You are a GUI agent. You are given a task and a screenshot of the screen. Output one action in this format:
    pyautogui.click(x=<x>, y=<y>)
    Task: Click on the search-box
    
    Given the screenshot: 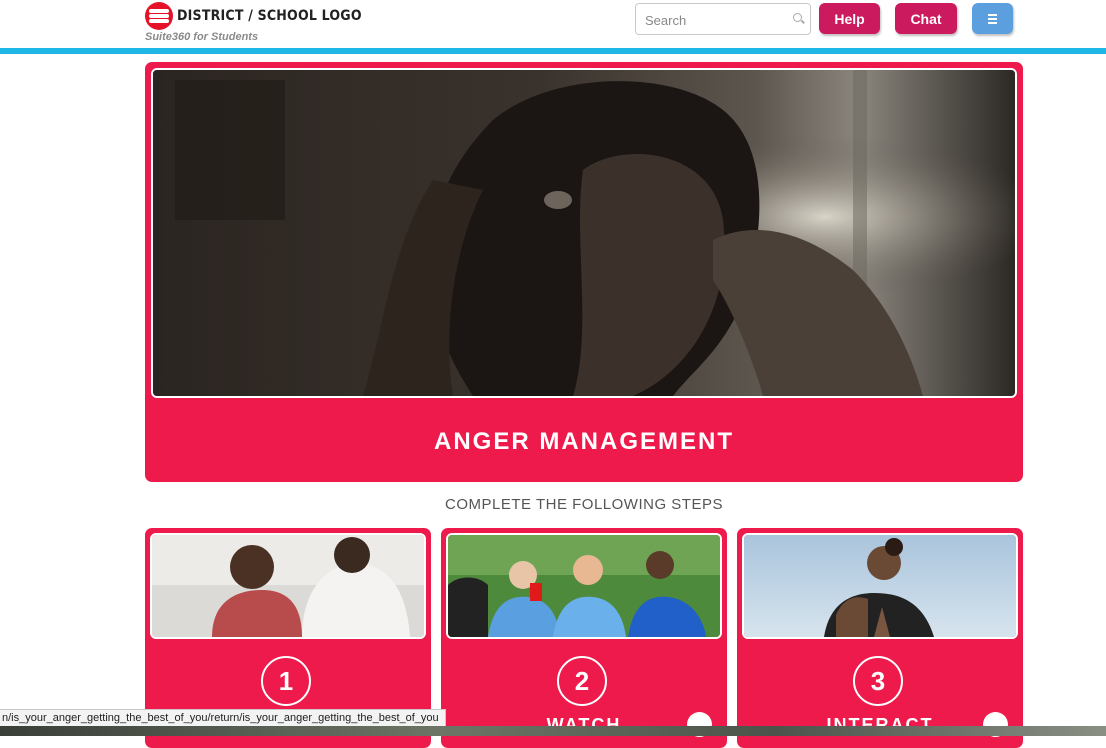 What is the action you would take?
    pyautogui.click(x=723, y=19)
    